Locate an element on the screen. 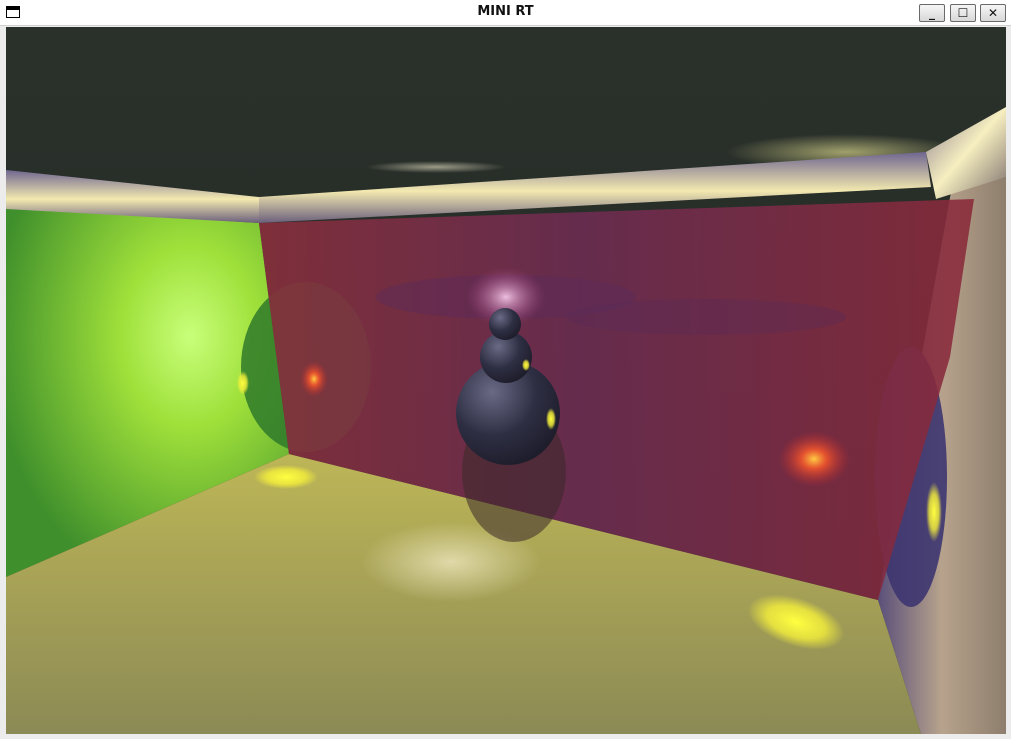  close-button: ✕ is located at coordinates (993, 13).